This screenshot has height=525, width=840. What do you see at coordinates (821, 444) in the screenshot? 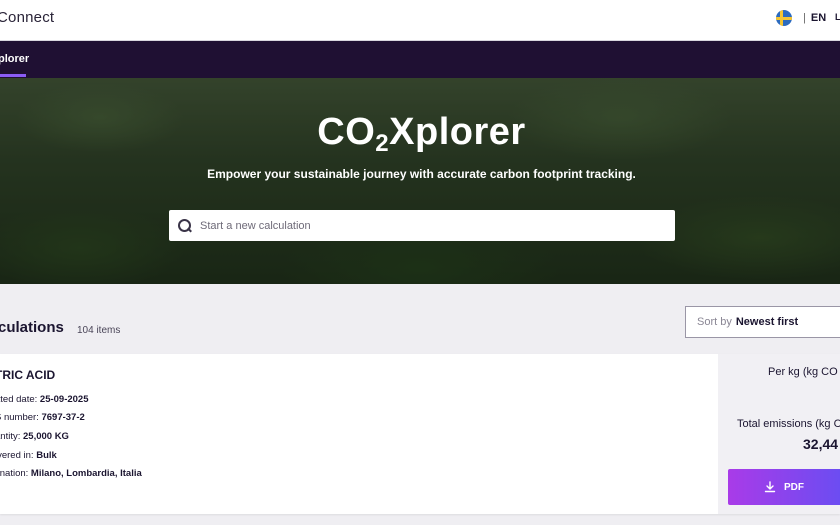
I see `total-emissions-value: 32,44` at bounding box center [821, 444].